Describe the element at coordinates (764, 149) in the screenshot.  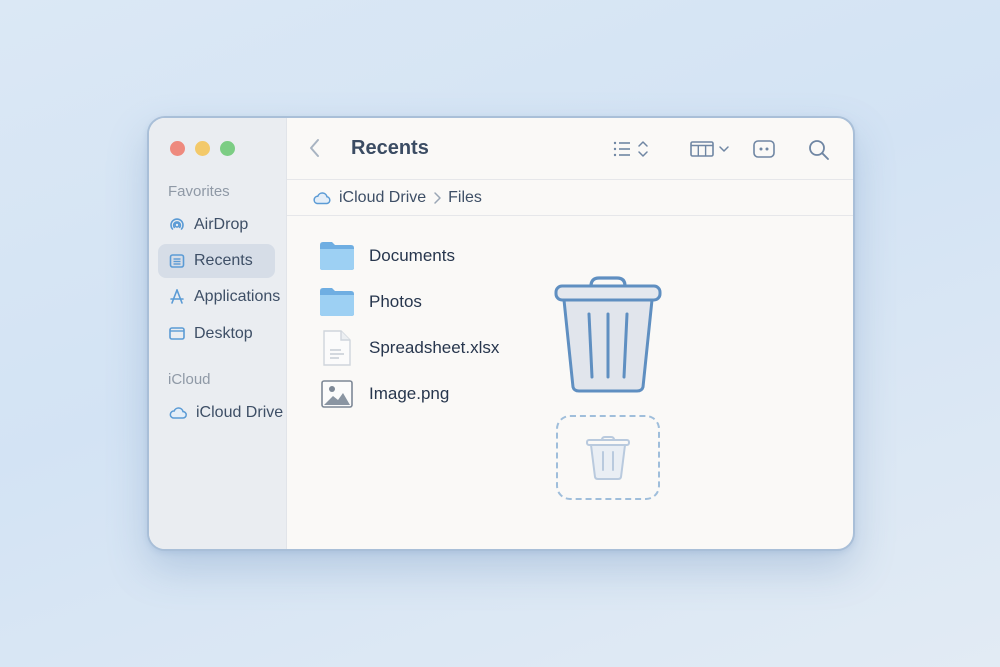
I see `more-icon` at that location.